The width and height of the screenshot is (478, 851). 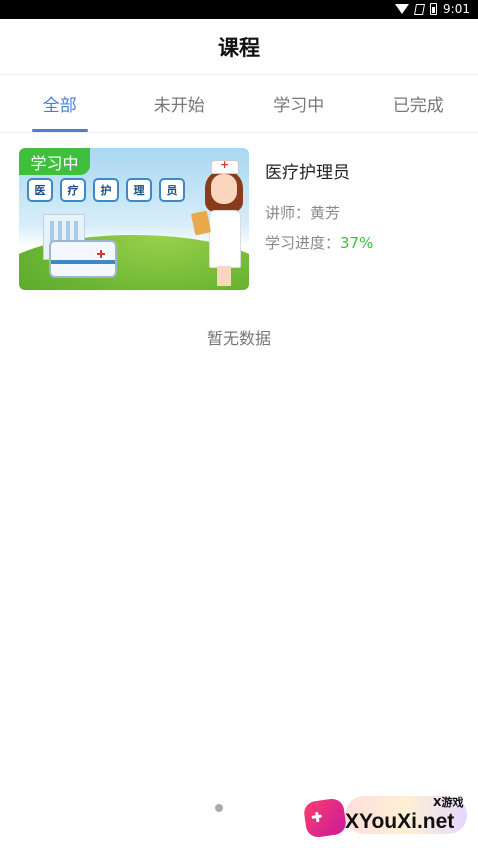 What do you see at coordinates (59, 130) in the screenshot?
I see `tab-active-indicator` at bounding box center [59, 130].